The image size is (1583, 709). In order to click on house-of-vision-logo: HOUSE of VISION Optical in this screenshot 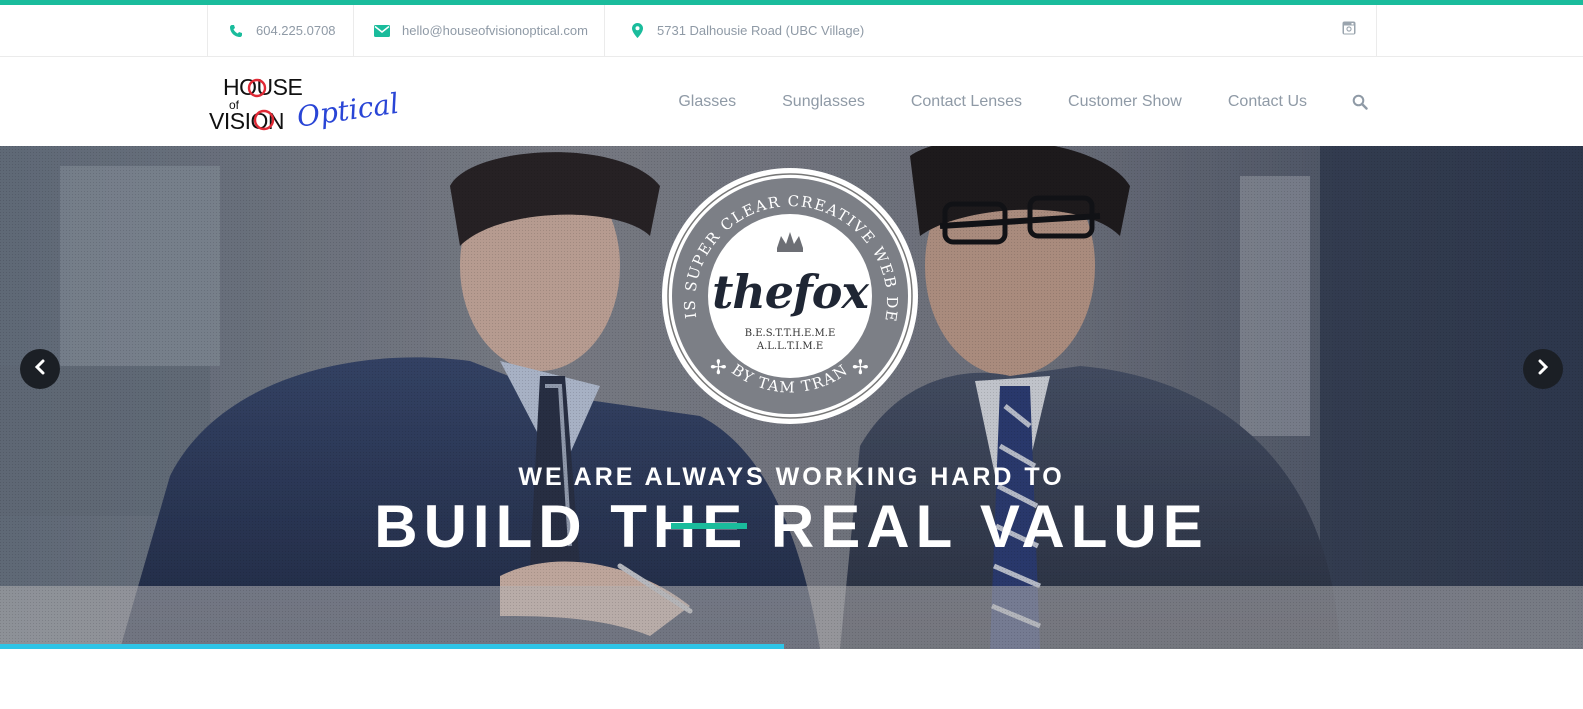, I will do `click(309, 103)`.